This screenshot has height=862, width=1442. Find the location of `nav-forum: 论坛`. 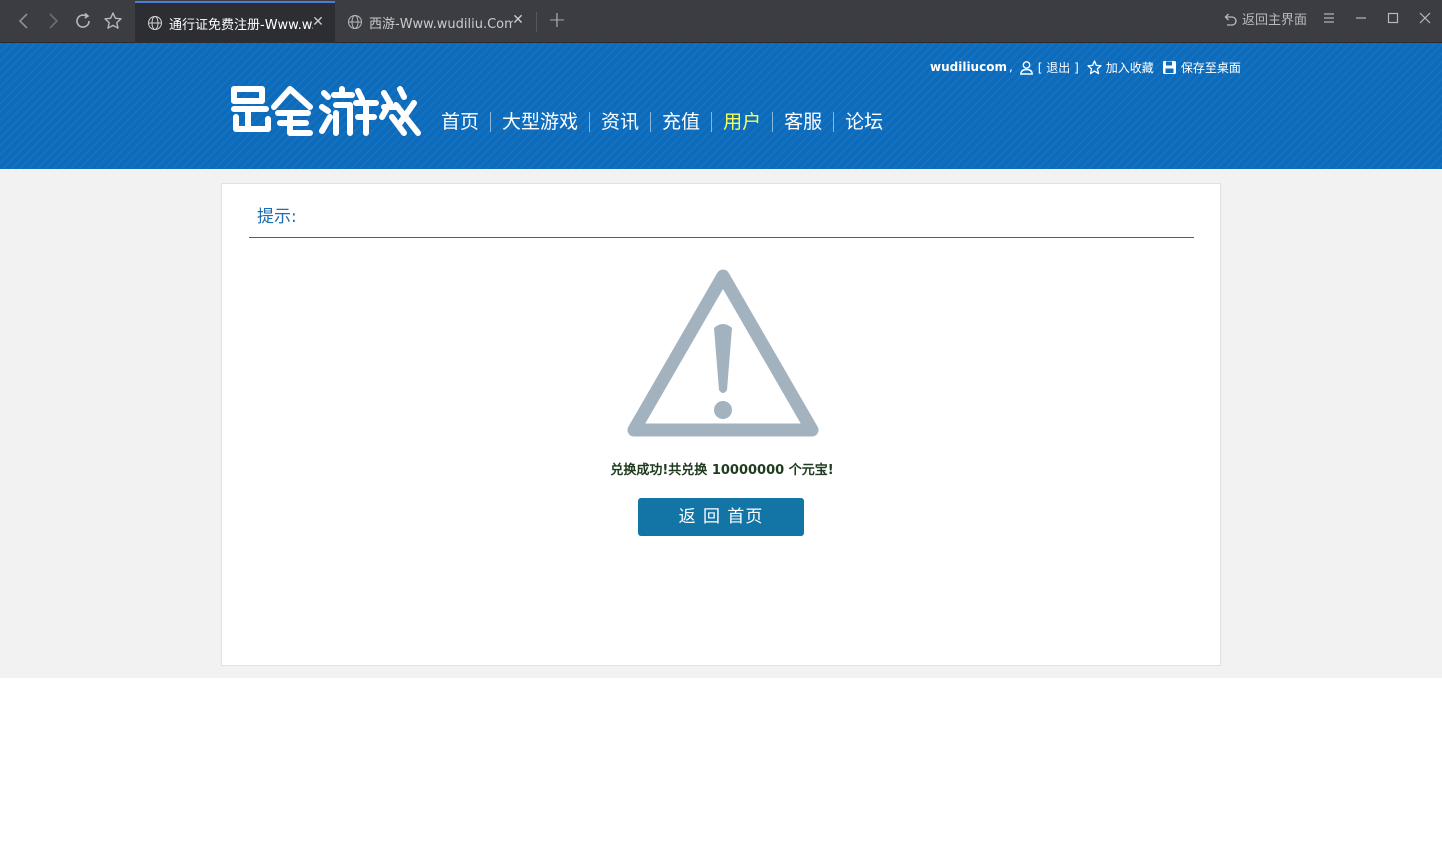

nav-forum: 论坛 is located at coordinates (864, 122).